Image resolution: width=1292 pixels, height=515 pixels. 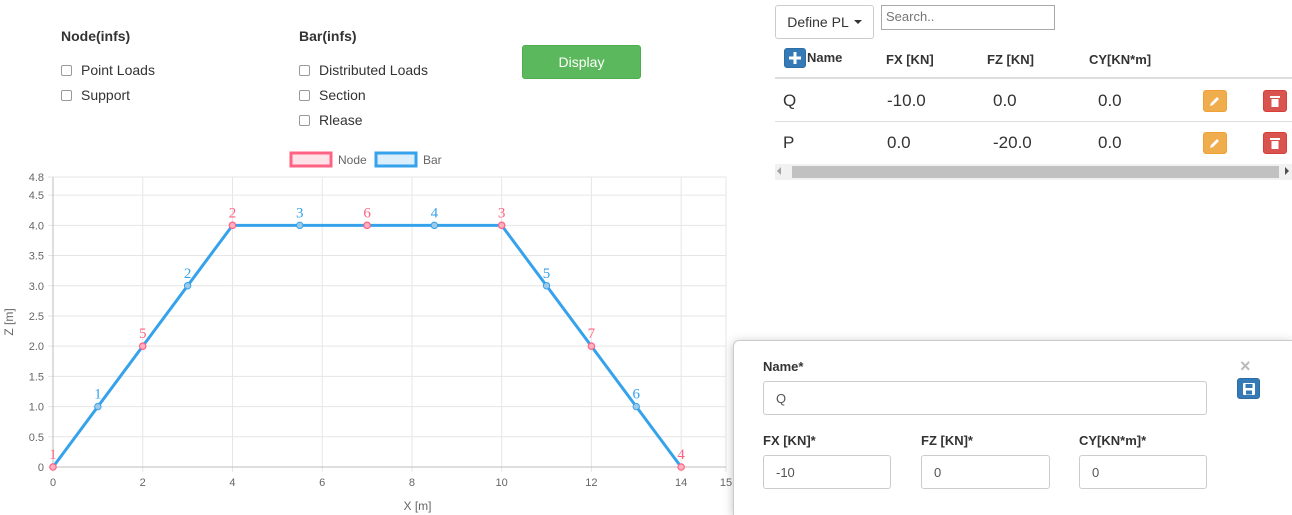 I want to click on x-tick-label: 15, so click(x=726, y=483).